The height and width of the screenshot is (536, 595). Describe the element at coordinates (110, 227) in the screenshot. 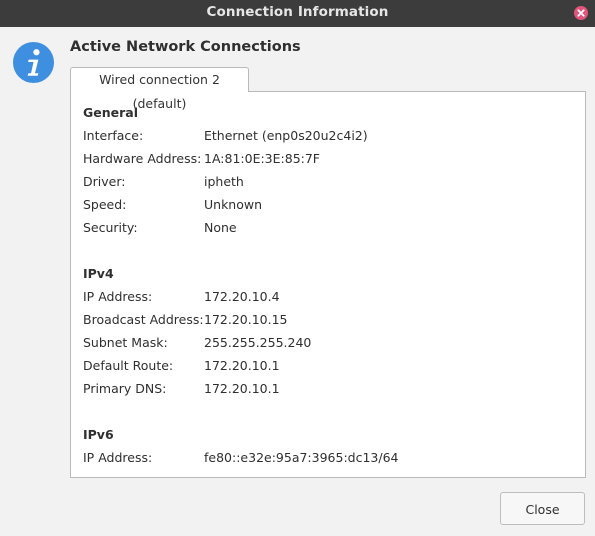

I see `row-label: Security:` at that location.